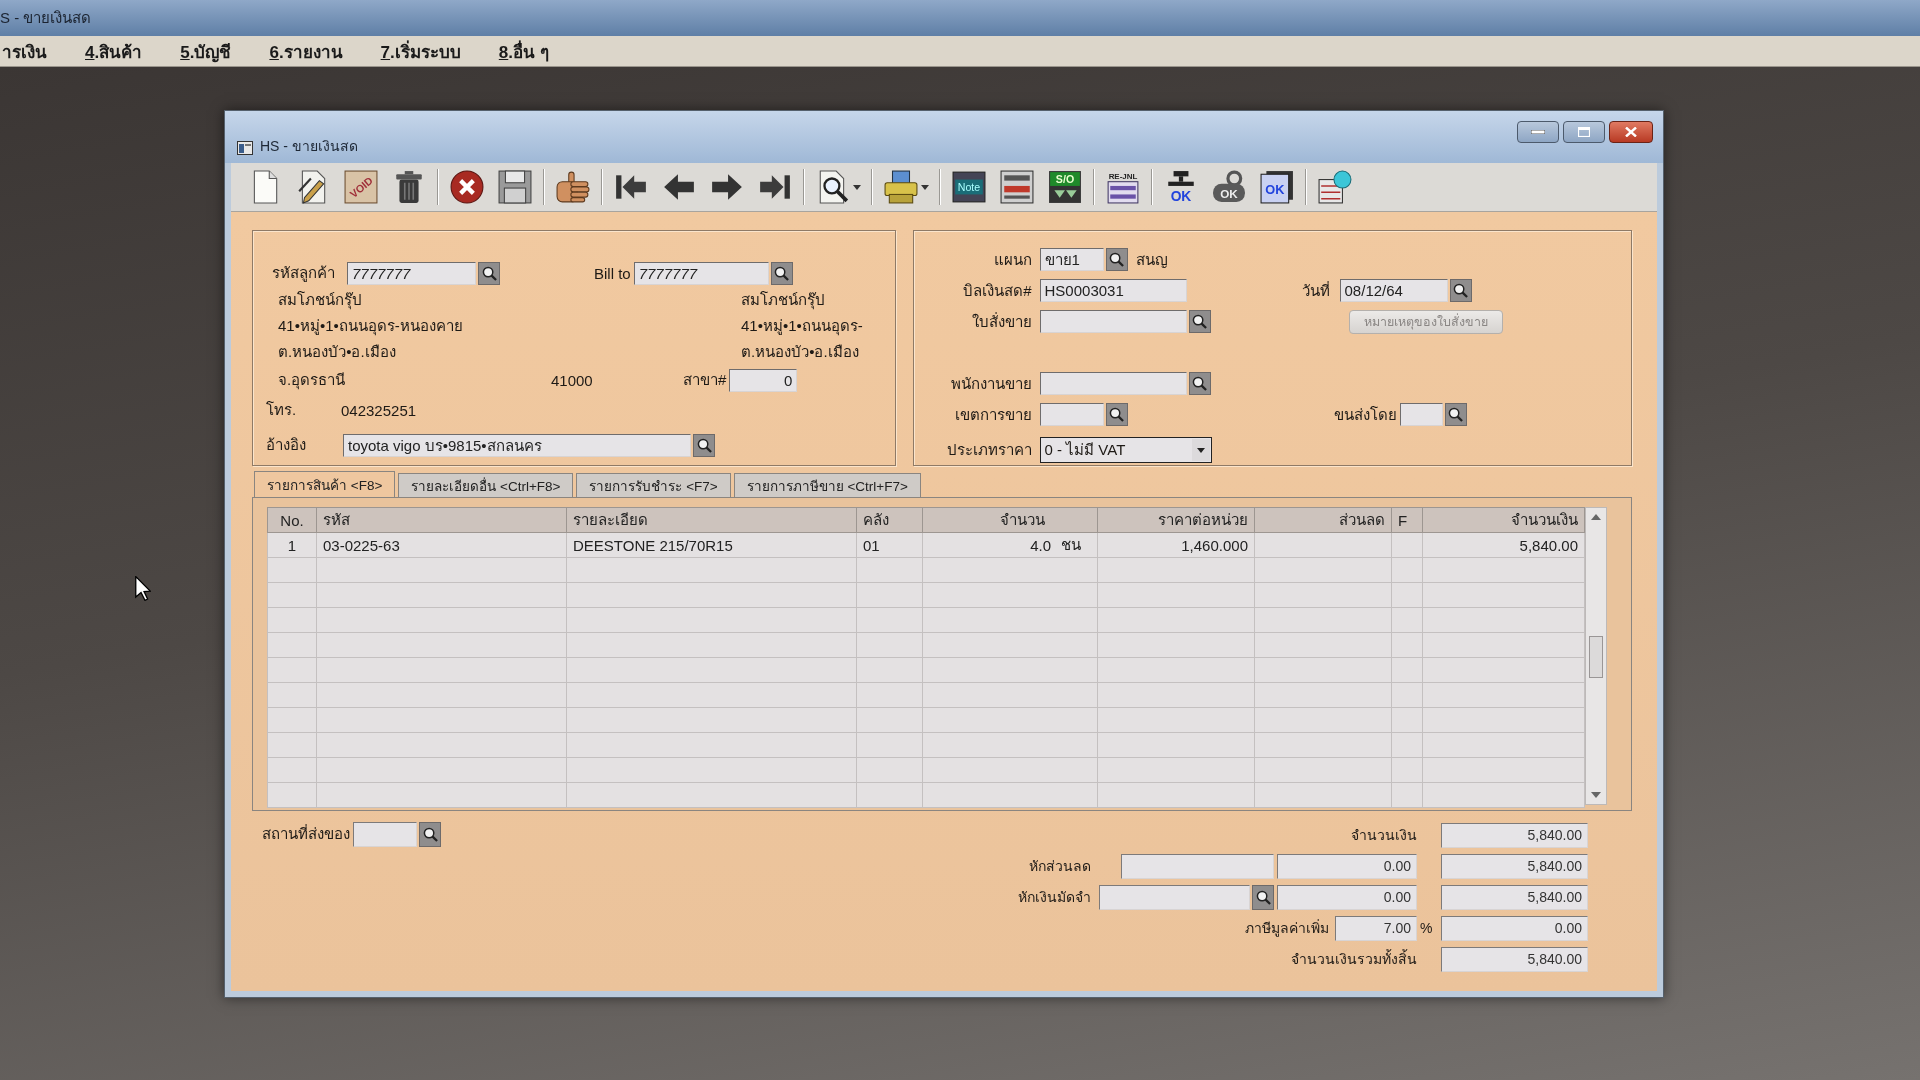 This screenshot has height=1080, width=1920. Describe the element at coordinates (1335, 187) in the screenshot. I see `documents-icon` at that location.